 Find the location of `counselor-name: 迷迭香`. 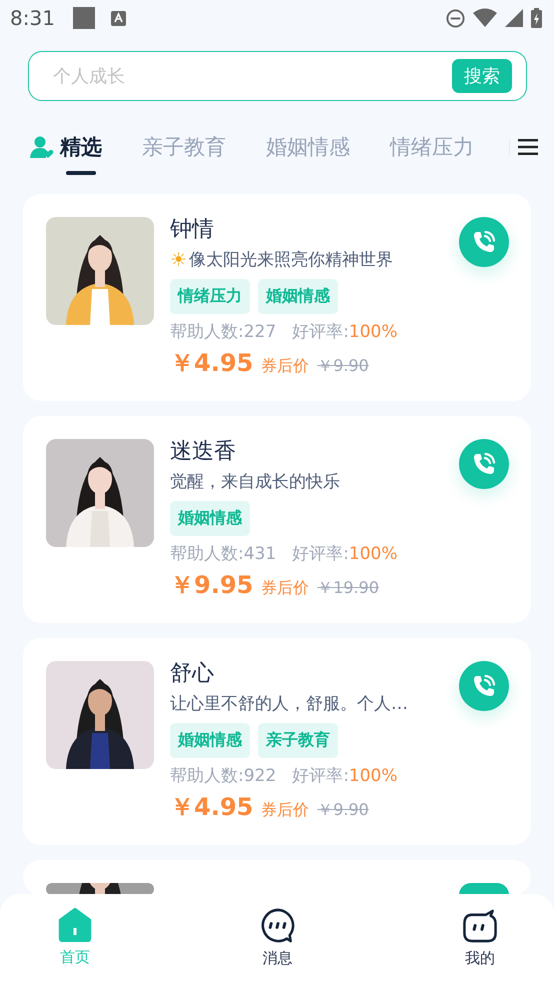

counselor-name: 迷迭香 is located at coordinates (203, 452).